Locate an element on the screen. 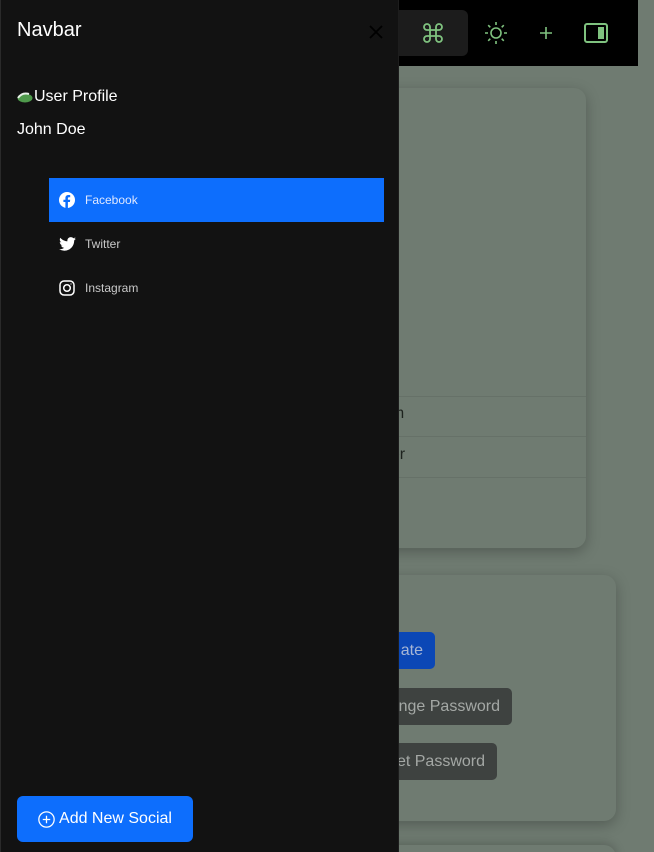 The height and width of the screenshot is (852, 654). profile-image: User Profile is located at coordinates (67, 97).